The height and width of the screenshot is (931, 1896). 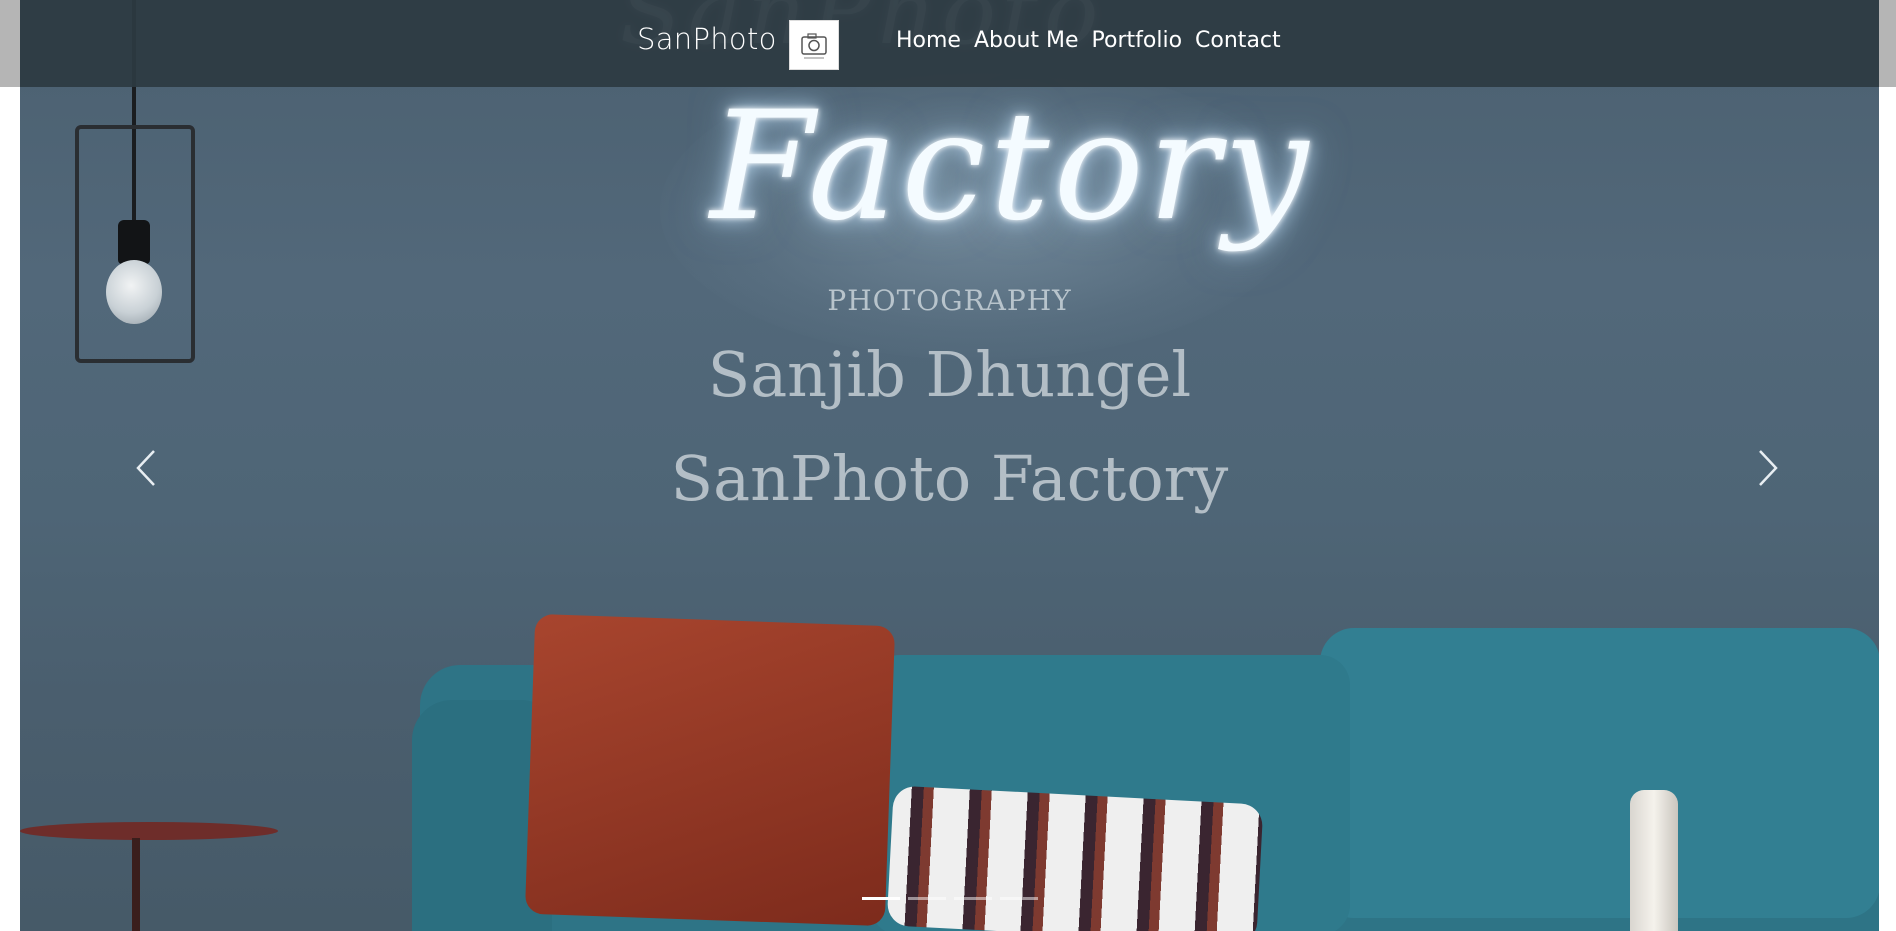 I want to click on brand-logo, so click(x=814, y=45).